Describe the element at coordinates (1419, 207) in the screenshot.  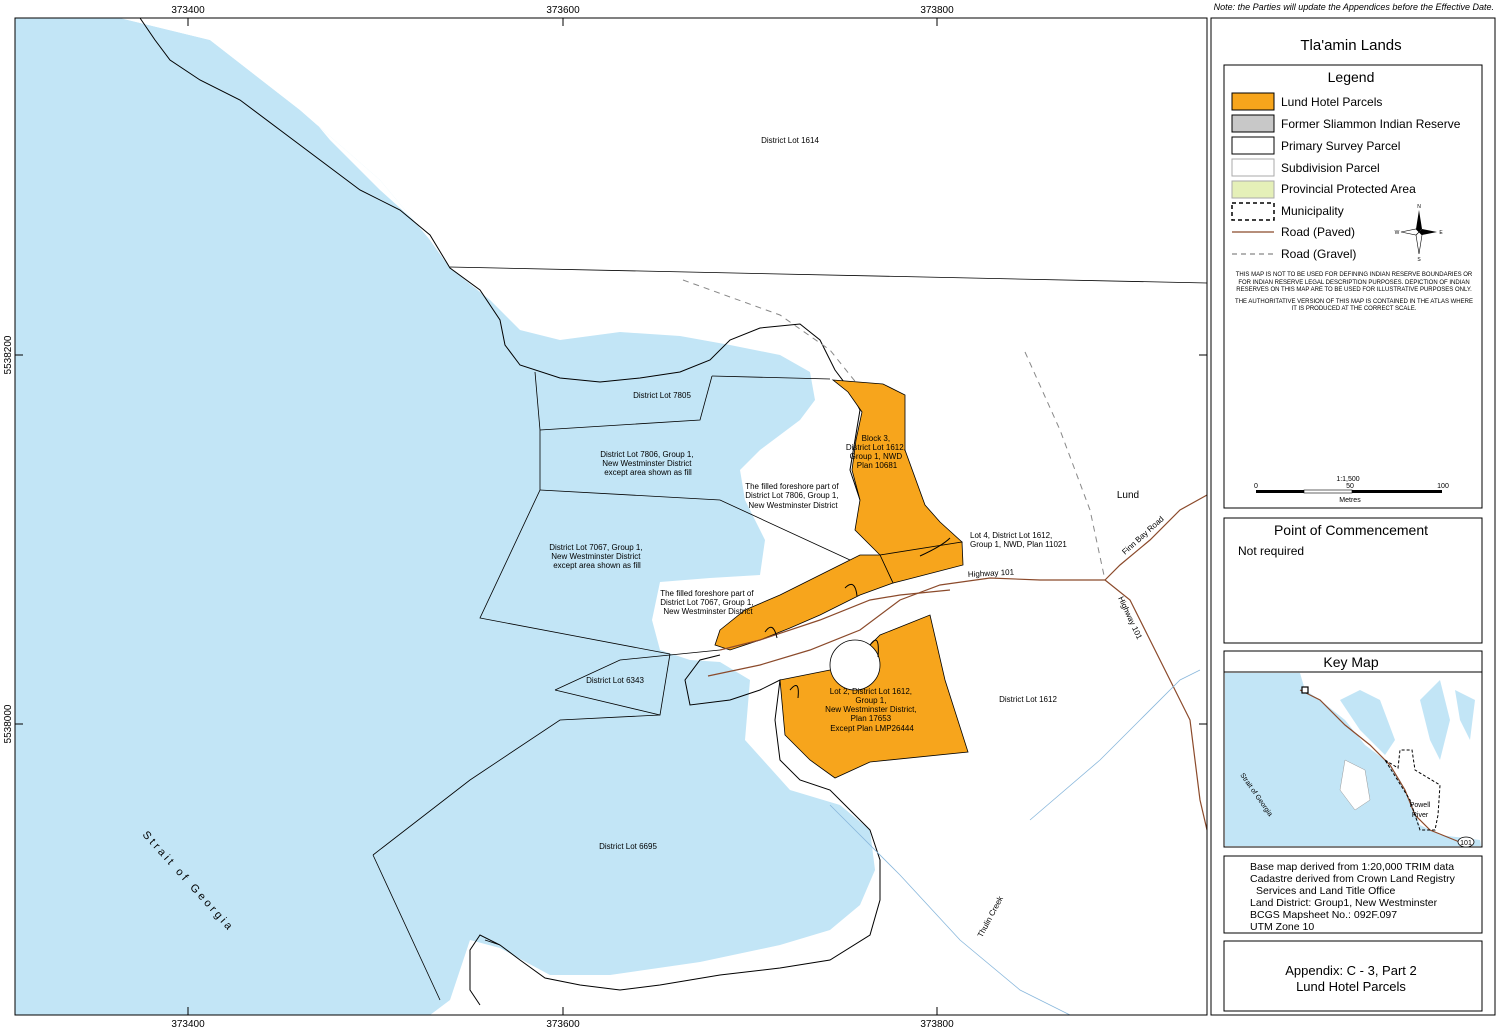
I see `svg-text: N` at that location.